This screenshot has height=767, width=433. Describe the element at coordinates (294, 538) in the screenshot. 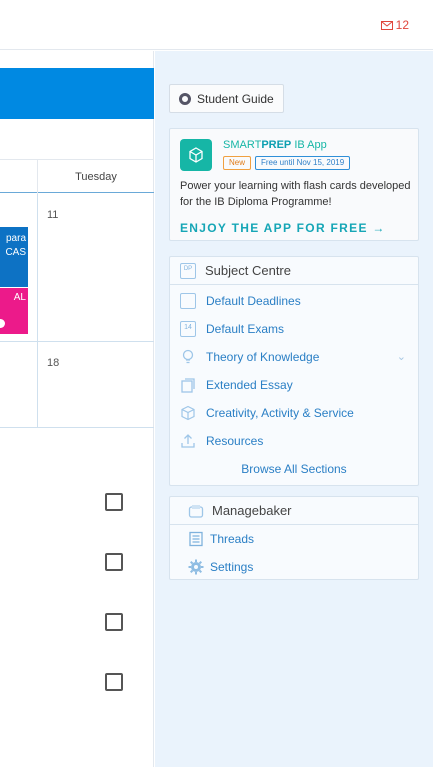

I see `managebaker-card: Managebaker Threads Settings` at that location.